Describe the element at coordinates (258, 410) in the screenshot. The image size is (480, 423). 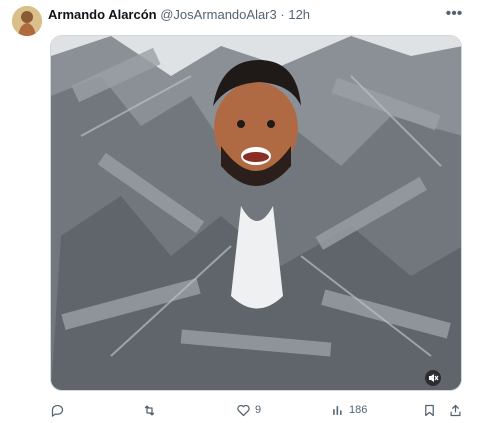
I see `like-count: 9` at that location.